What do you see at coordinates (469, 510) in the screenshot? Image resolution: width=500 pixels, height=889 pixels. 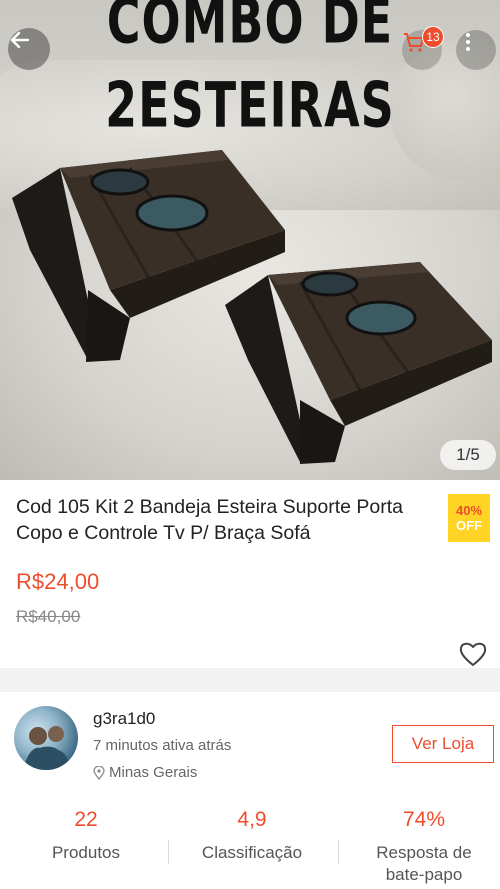 I see `discount-percent: 40%` at bounding box center [469, 510].